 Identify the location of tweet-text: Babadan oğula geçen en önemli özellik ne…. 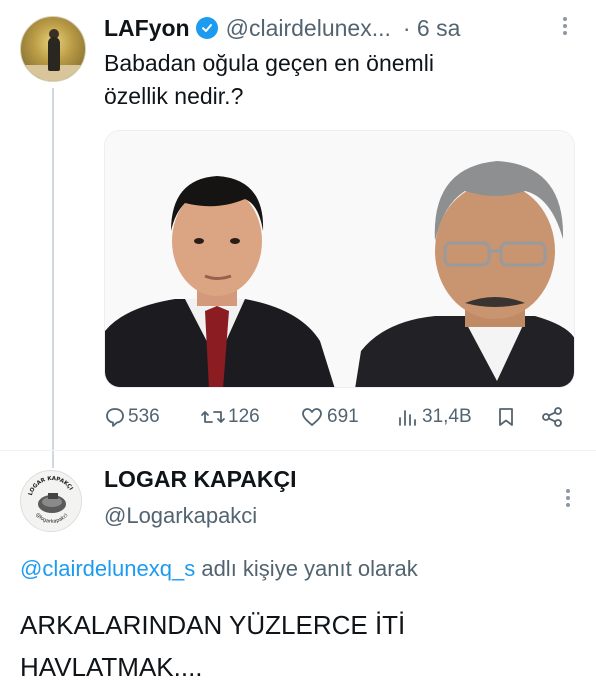
(339, 80).